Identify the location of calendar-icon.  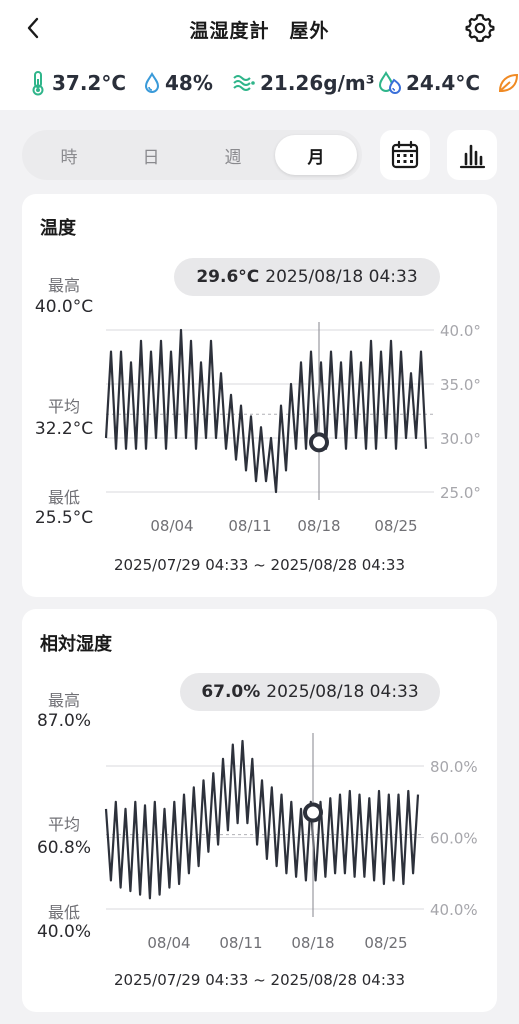
(405, 154).